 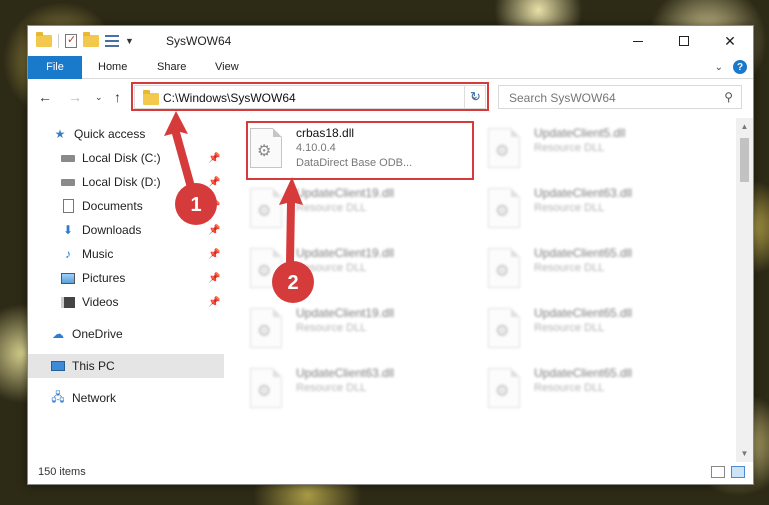 What do you see at coordinates (99, 97) in the screenshot?
I see `recent-locations-icon: ⌄` at bounding box center [99, 97].